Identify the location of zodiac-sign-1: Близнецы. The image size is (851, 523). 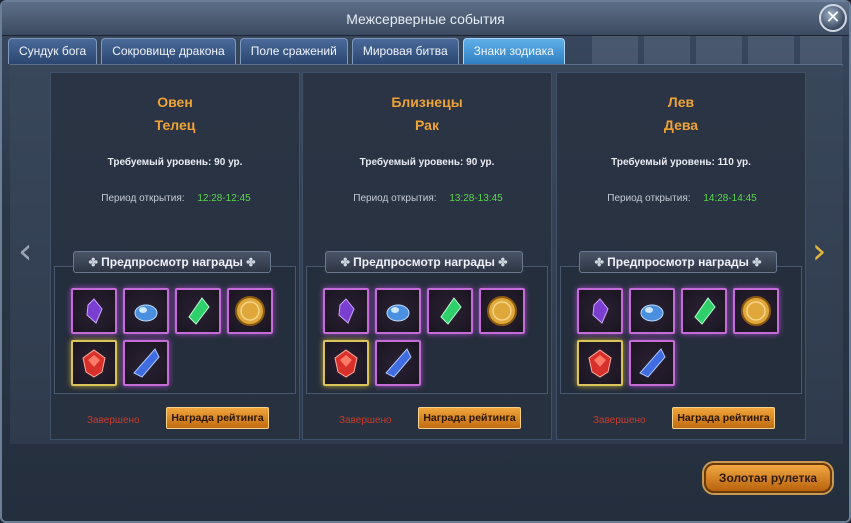
(427, 102).